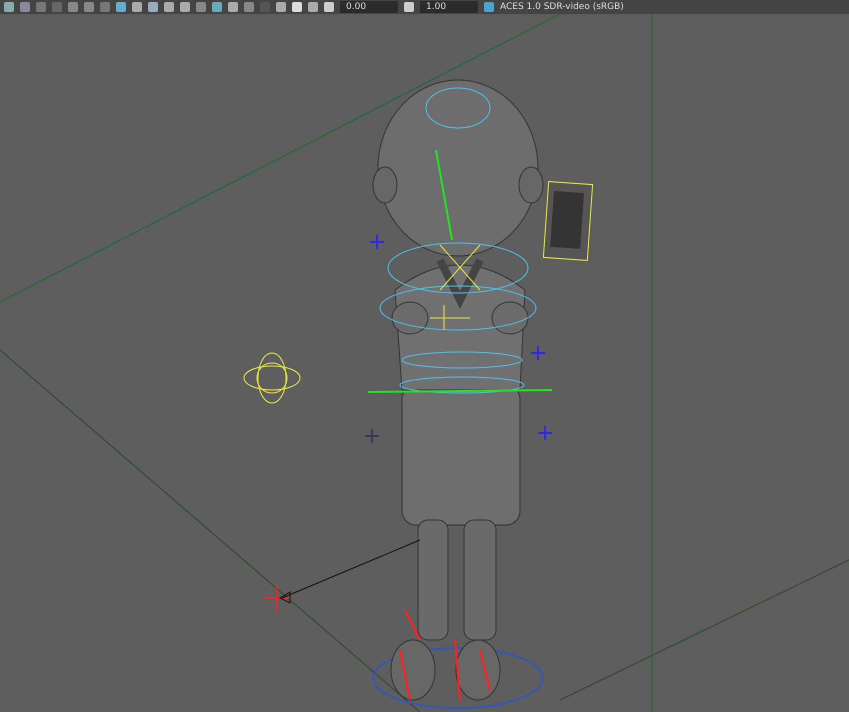 Image resolution: width=849 pixels, height=712 pixels. Describe the element at coordinates (449, 7) in the screenshot. I see `gamma-field: 1.00` at that location.